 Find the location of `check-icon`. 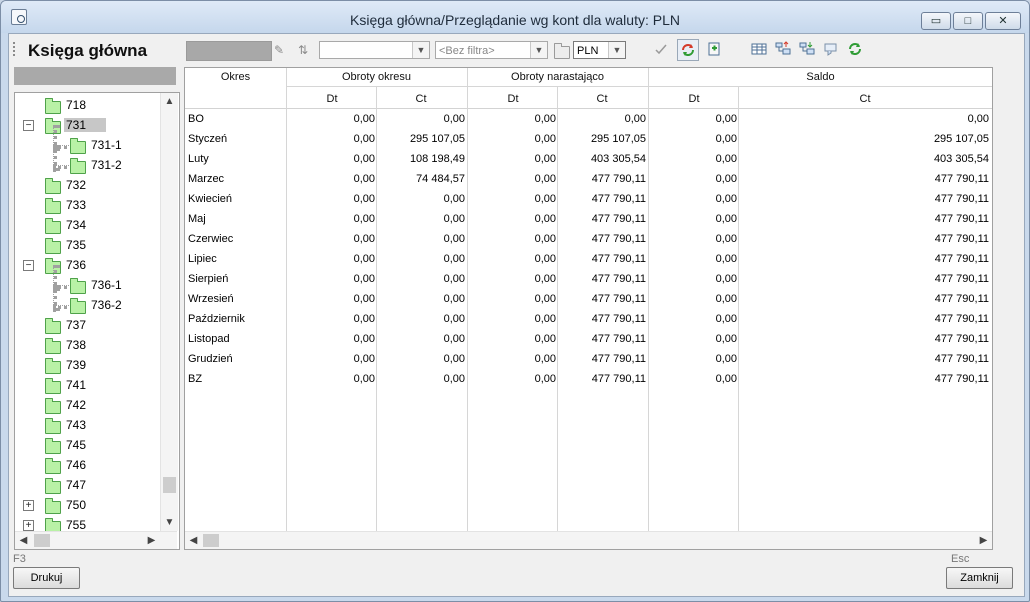

check-icon is located at coordinates (661, 49).